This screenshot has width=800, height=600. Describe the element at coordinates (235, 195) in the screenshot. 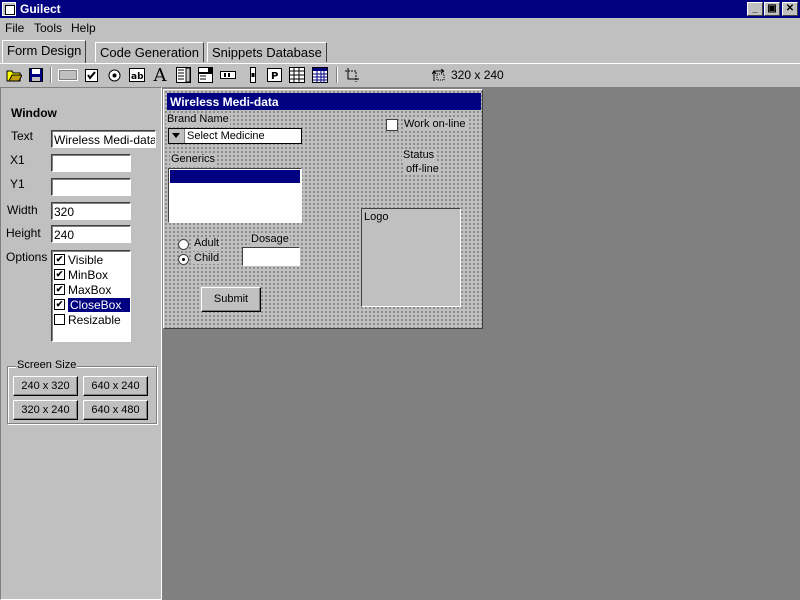

I see `generics-listbox` at that location.